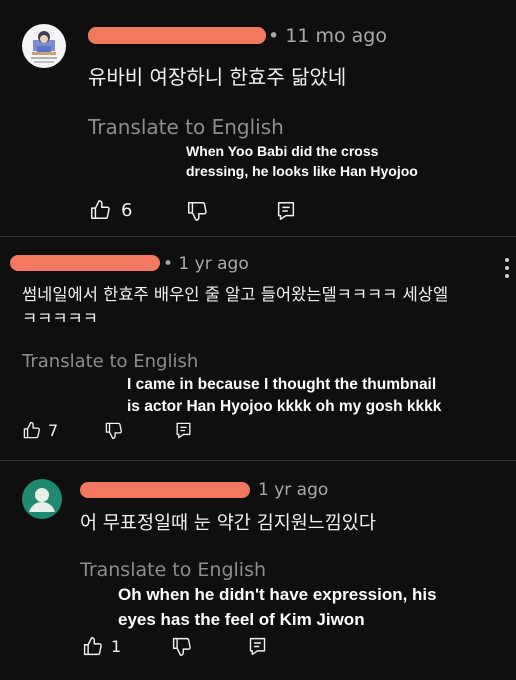  I want to click on translation-line: Oh when he didn't have expression, his, so click(277, 594).